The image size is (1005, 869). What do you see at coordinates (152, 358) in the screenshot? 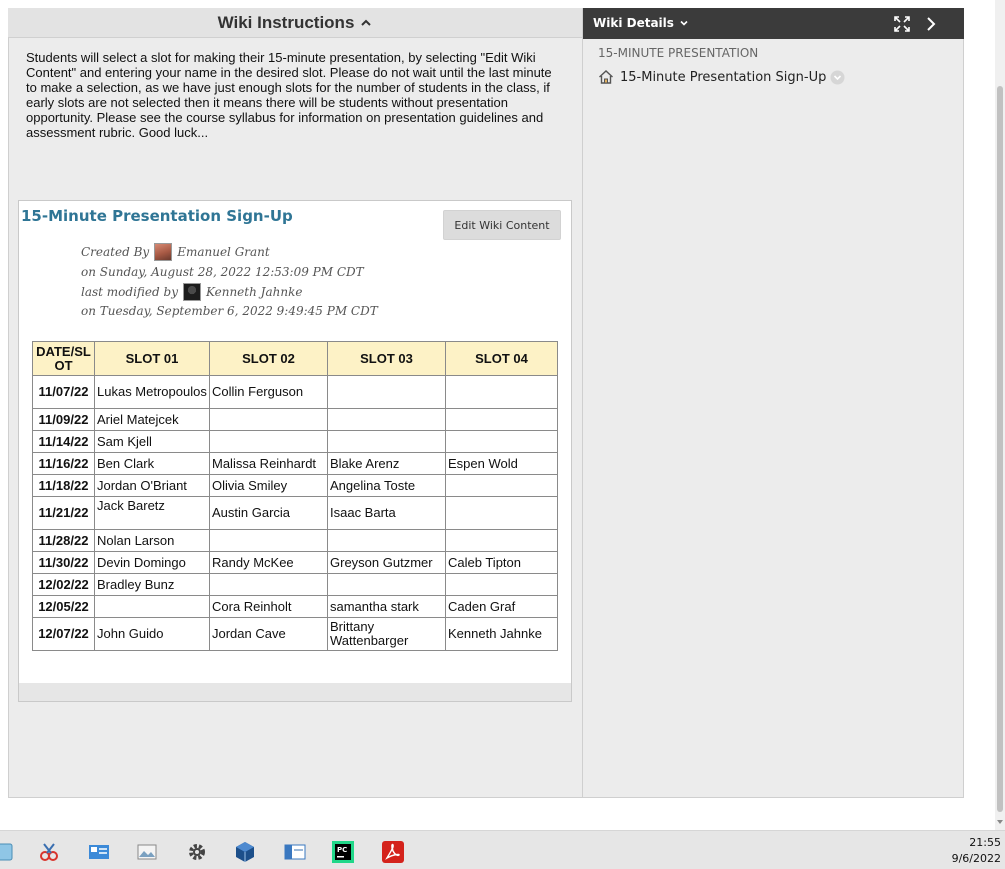
I see `header-slot-01: SLOT 01` at bounding box center [152, 358].